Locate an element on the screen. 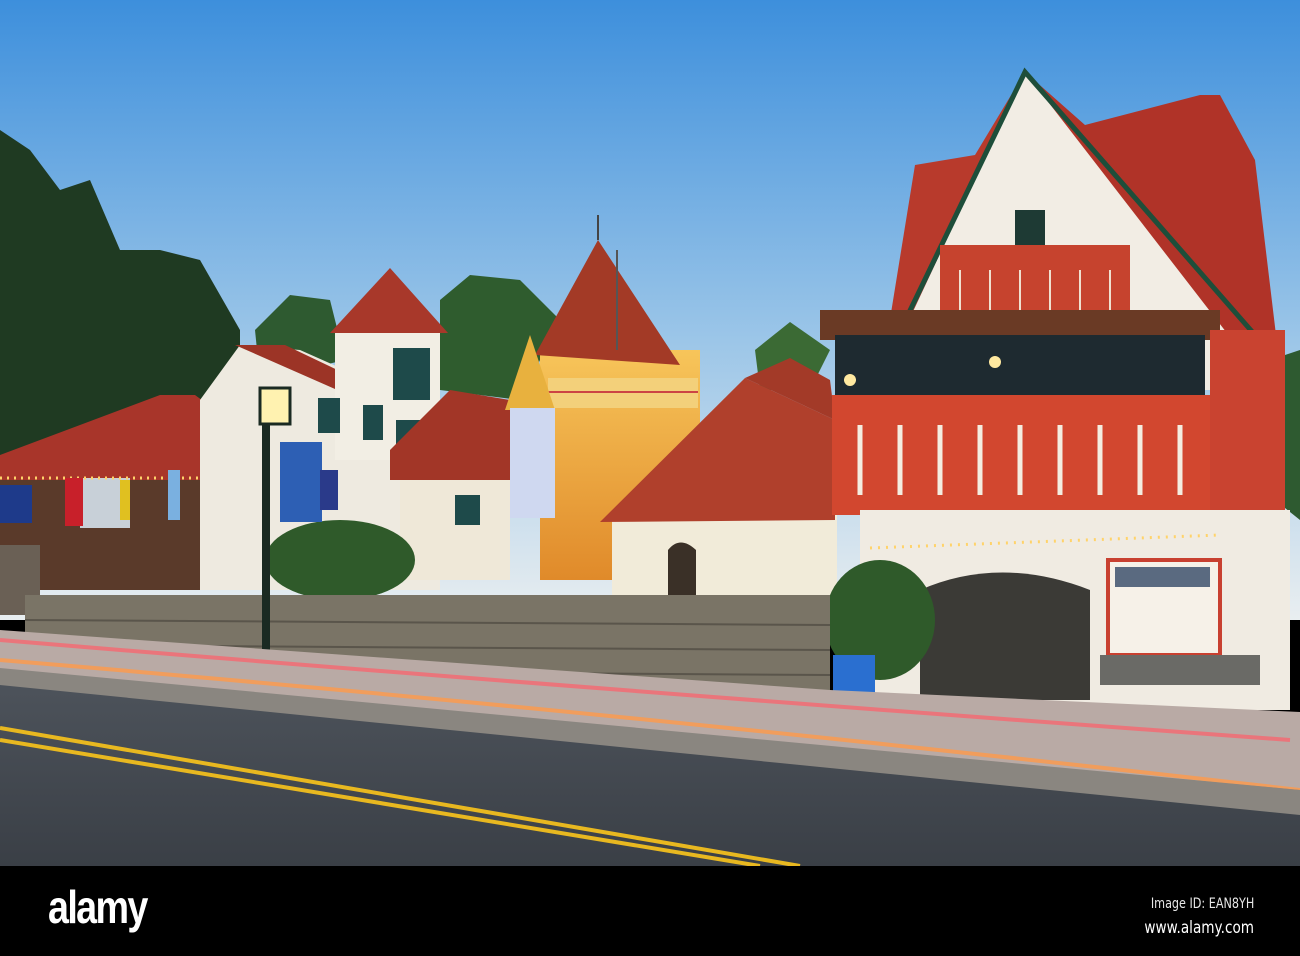 The height and width of the screenshot is (956, 1300). image-id: Image ID: EAN8YH is located at coordinates (1202, 904).